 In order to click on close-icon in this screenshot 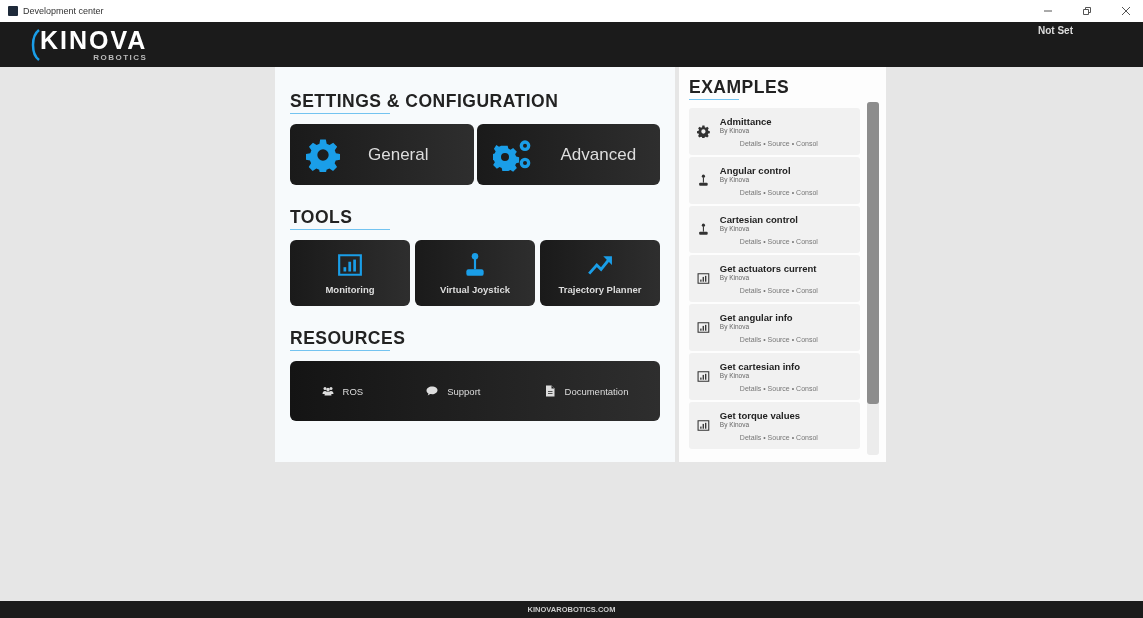, I will do `click(1126, 11)`.